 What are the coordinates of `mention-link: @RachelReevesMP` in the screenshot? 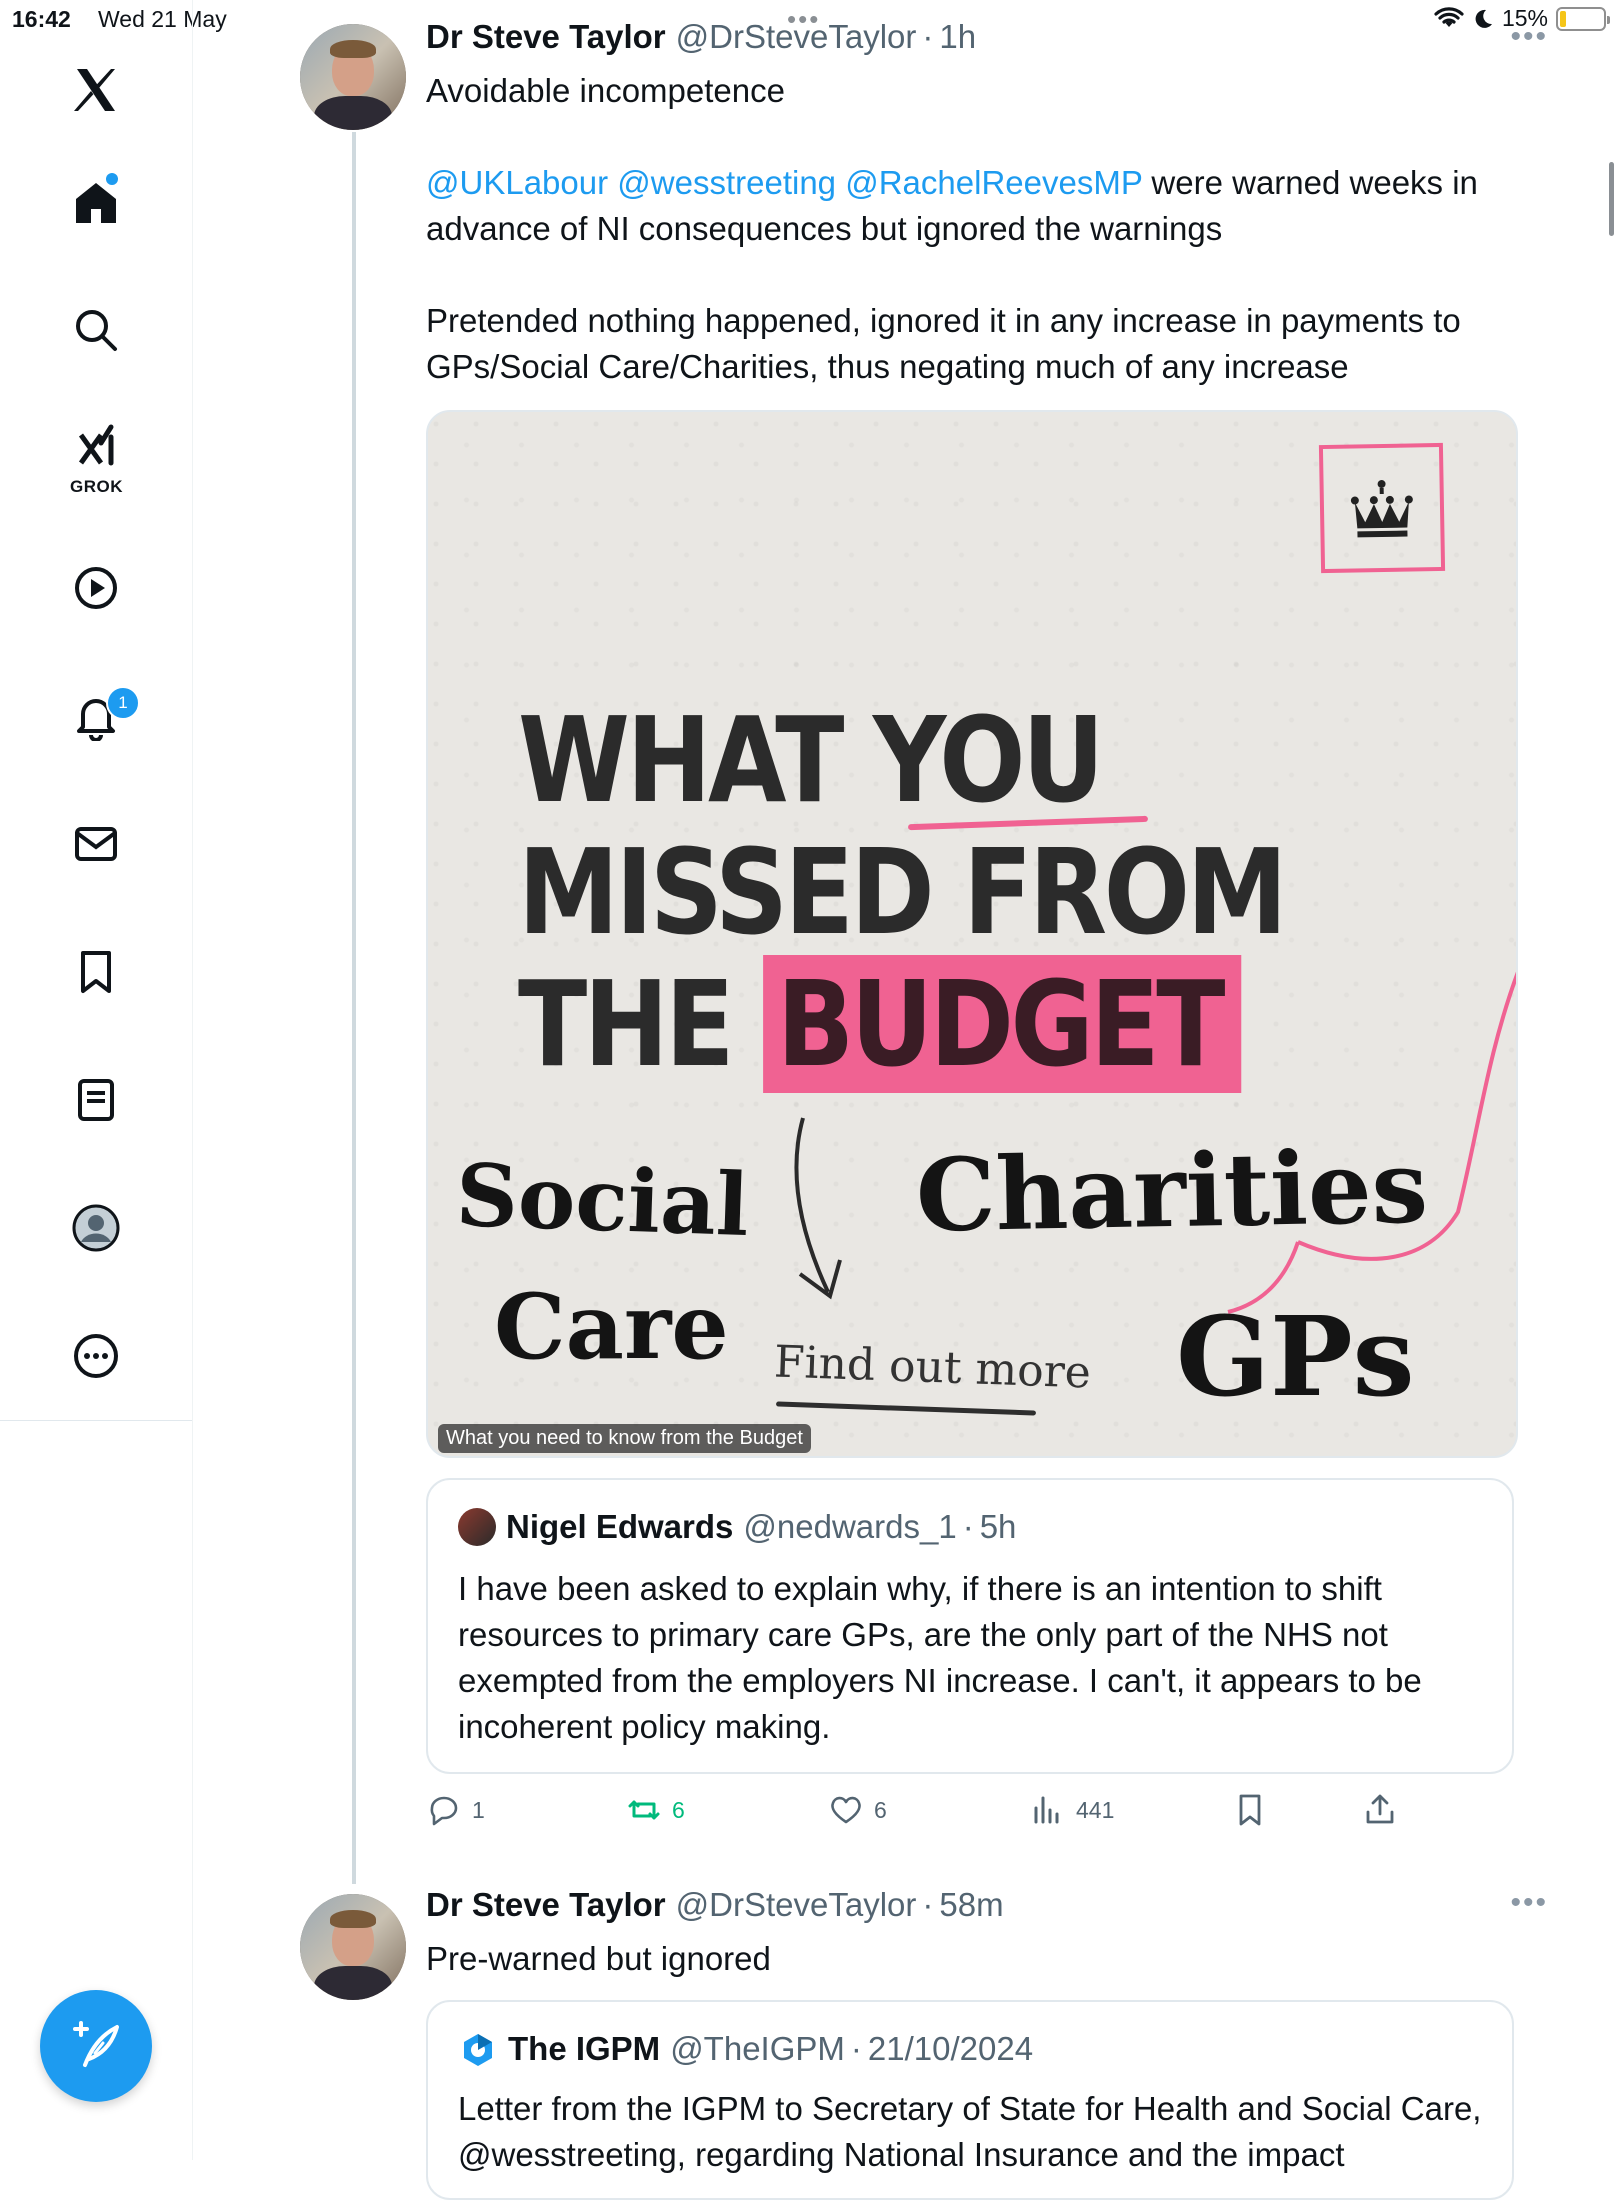 It's located at (993, 182).